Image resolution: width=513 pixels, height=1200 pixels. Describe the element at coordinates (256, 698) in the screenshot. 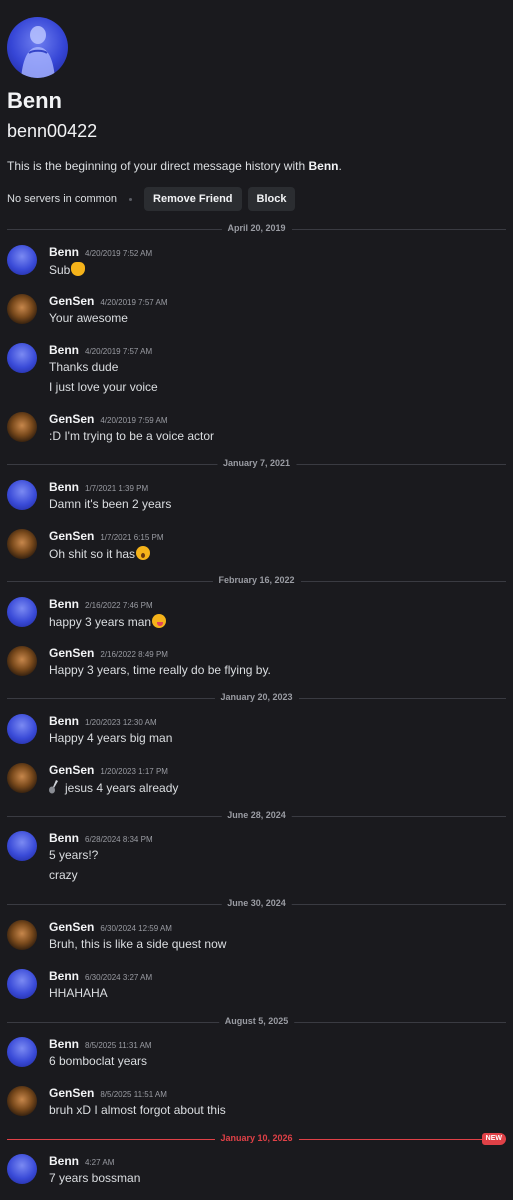

I see `date-divider: January 20, 2023` at that location.